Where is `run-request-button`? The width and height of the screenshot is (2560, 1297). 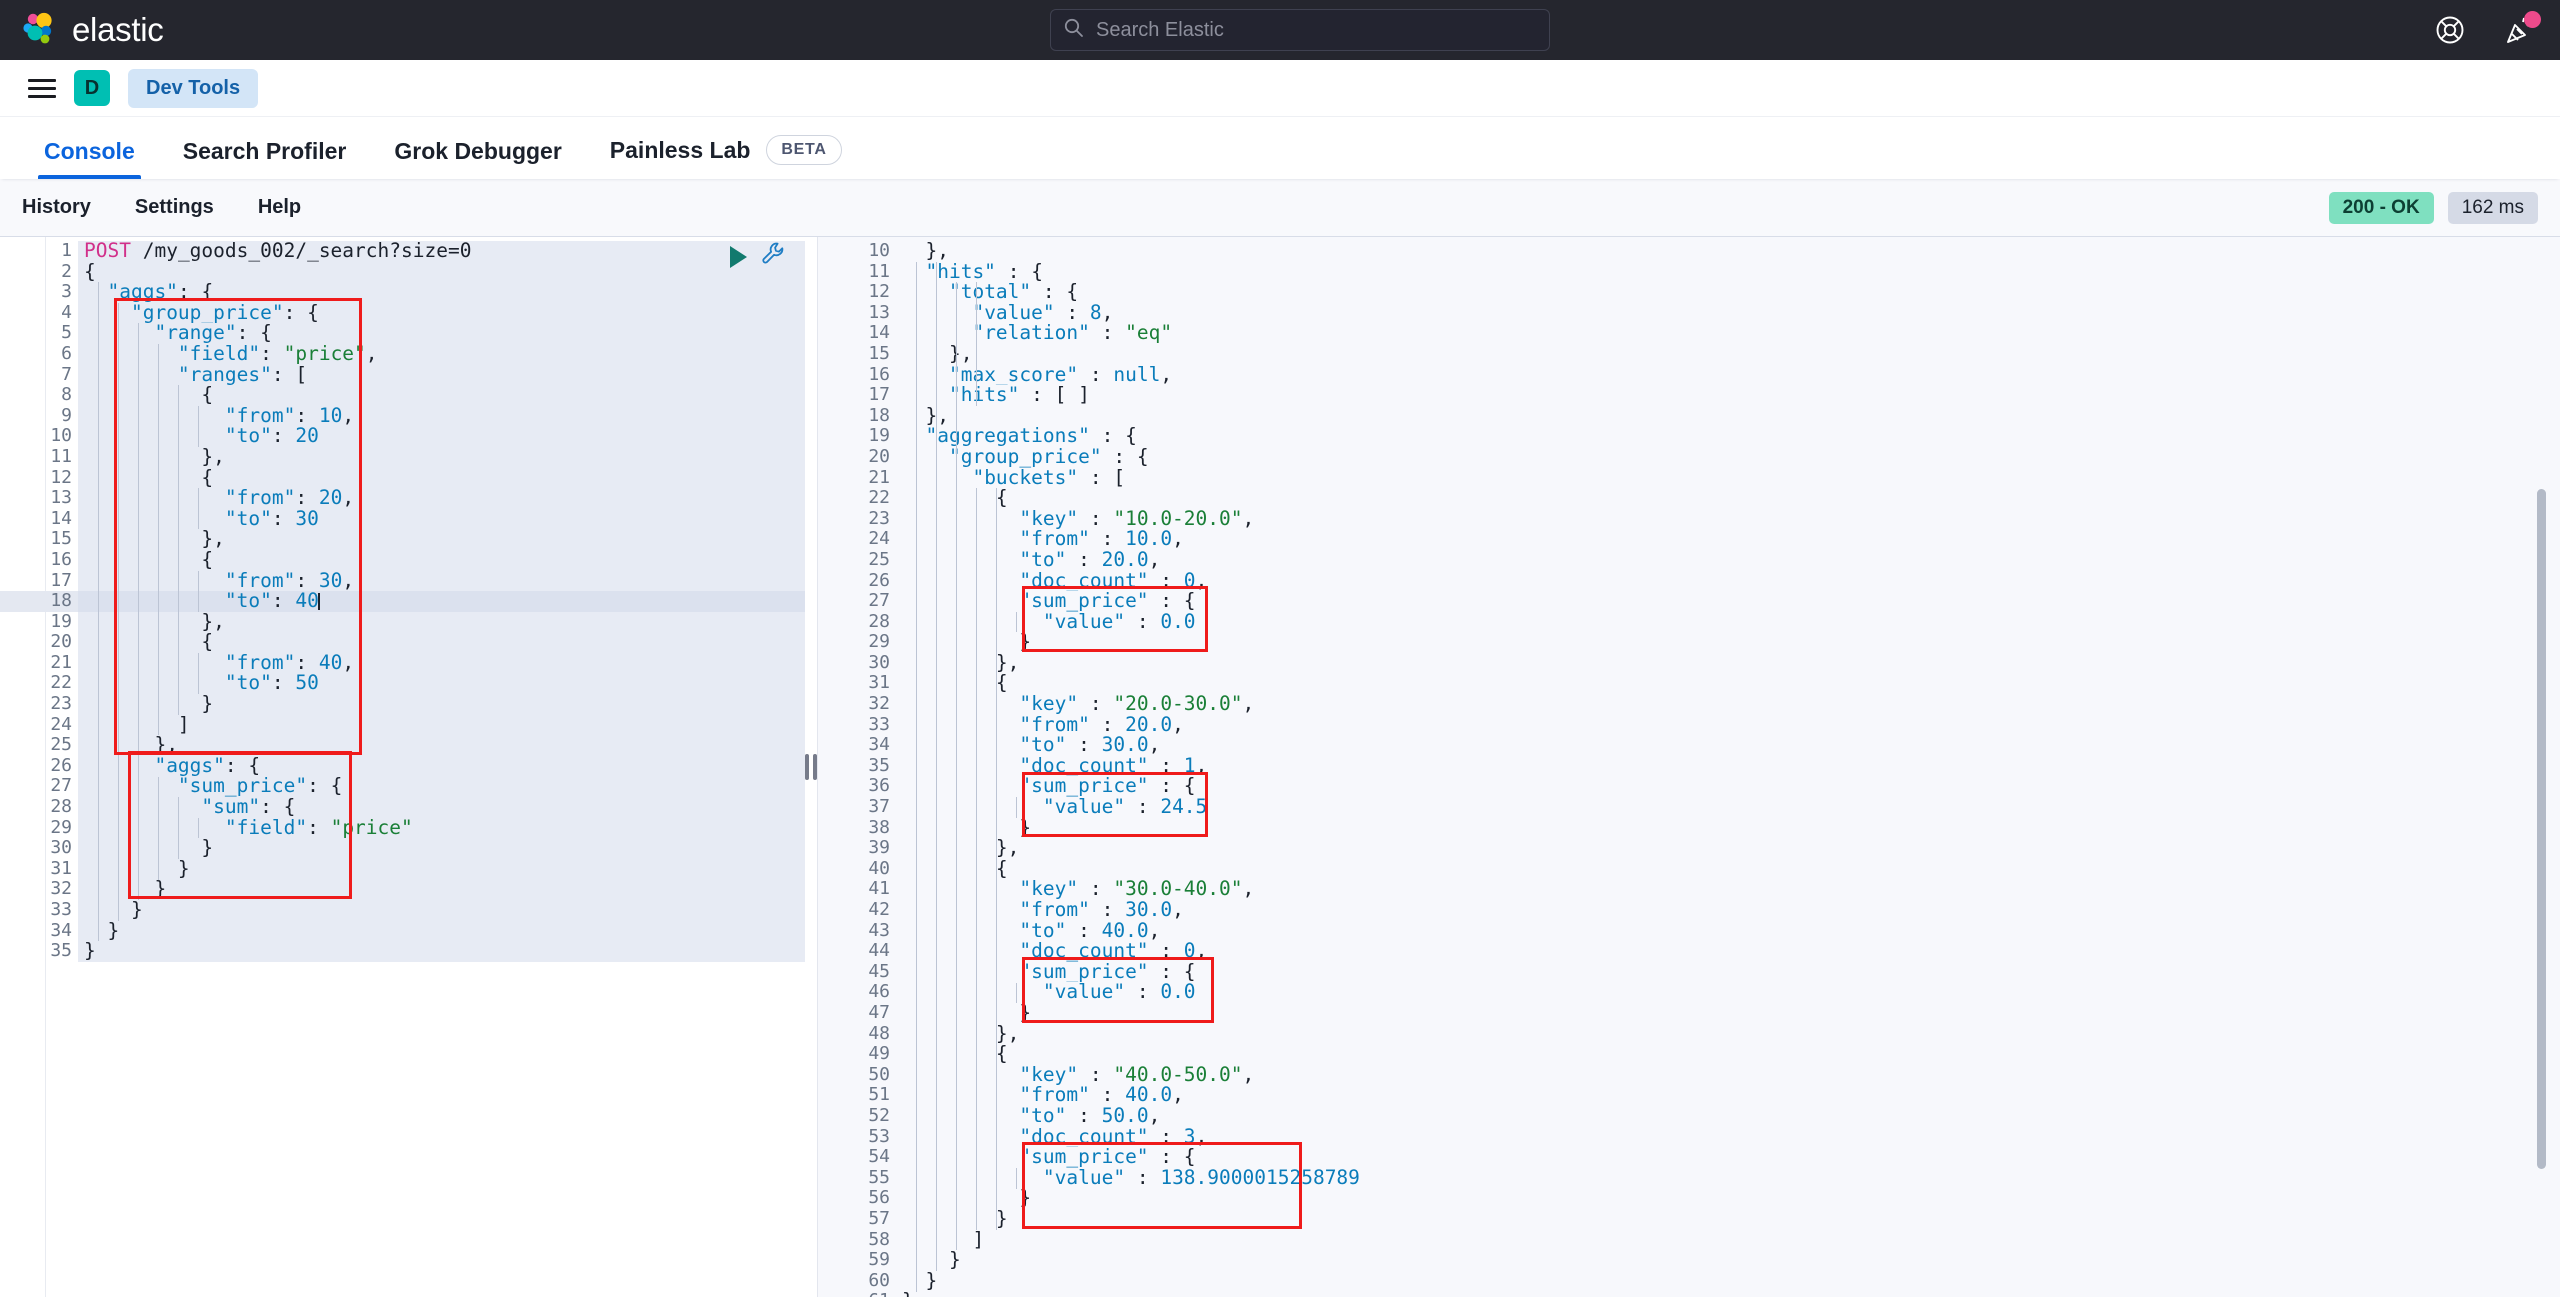 run-request-button is located at coordinates (738, 256).